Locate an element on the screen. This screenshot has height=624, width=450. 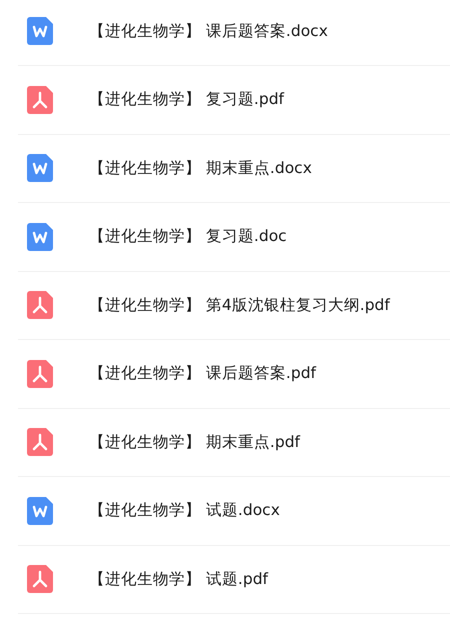
file-name: 【进化生物学】 复习题.doc is located at coordinates (188, 236).